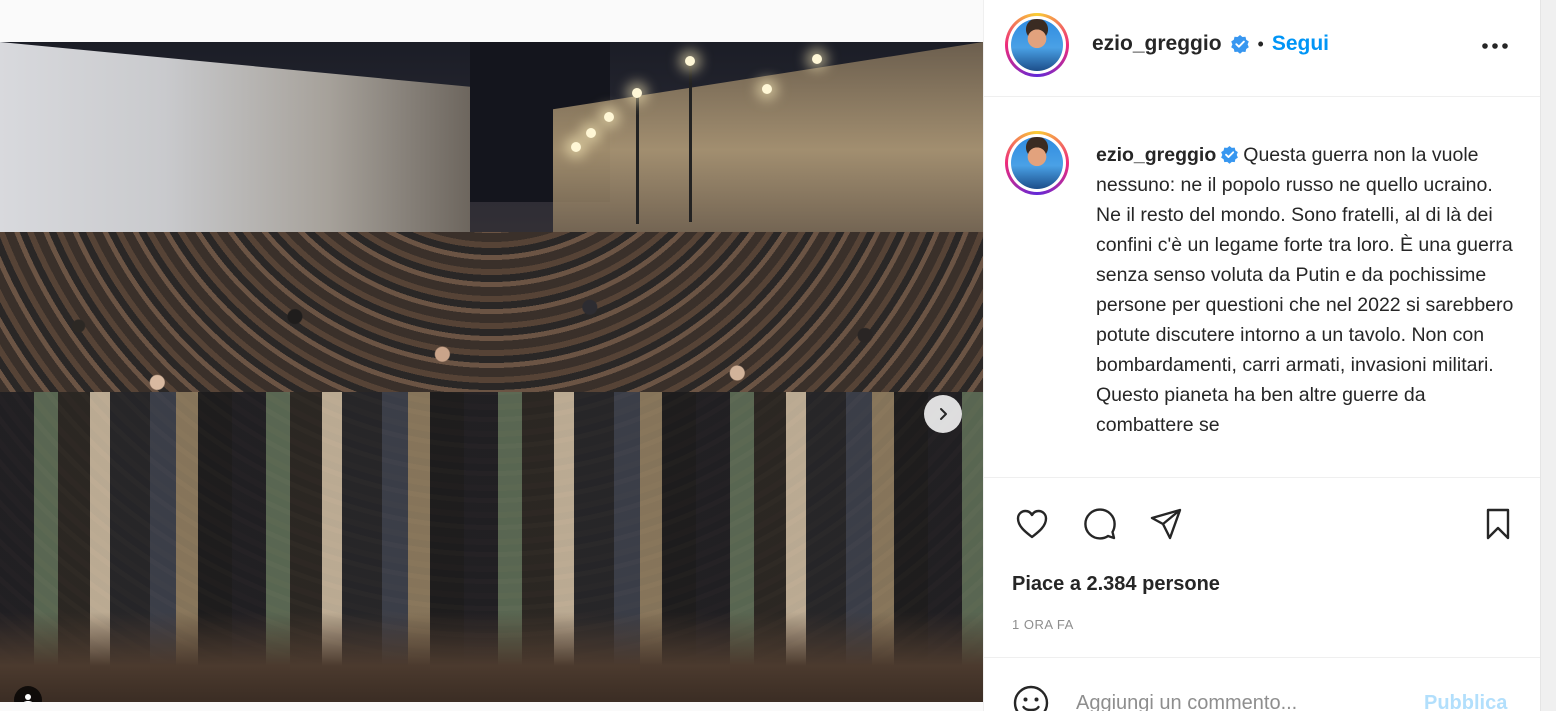 The height and width of the screenshot is (711, 1556). I want to click on like-button, so click(1032, 524).